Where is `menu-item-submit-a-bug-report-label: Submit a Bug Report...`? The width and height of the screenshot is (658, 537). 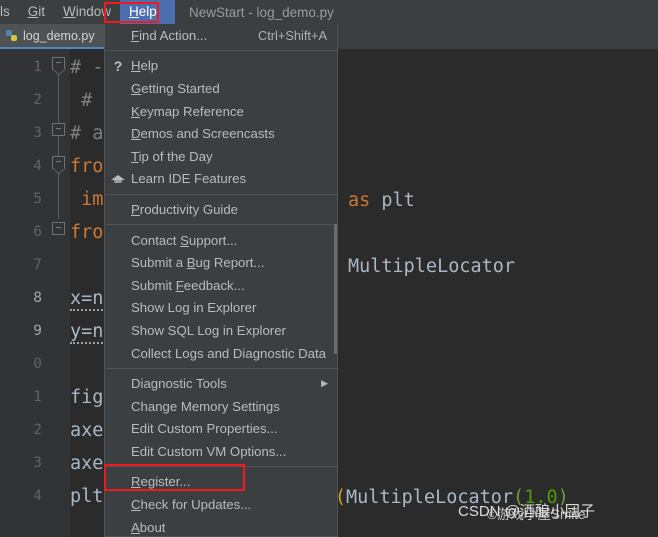
menu-item-submit-a-bug-report-label: Submit a Bug Report... is located at coordinates (198, 263).